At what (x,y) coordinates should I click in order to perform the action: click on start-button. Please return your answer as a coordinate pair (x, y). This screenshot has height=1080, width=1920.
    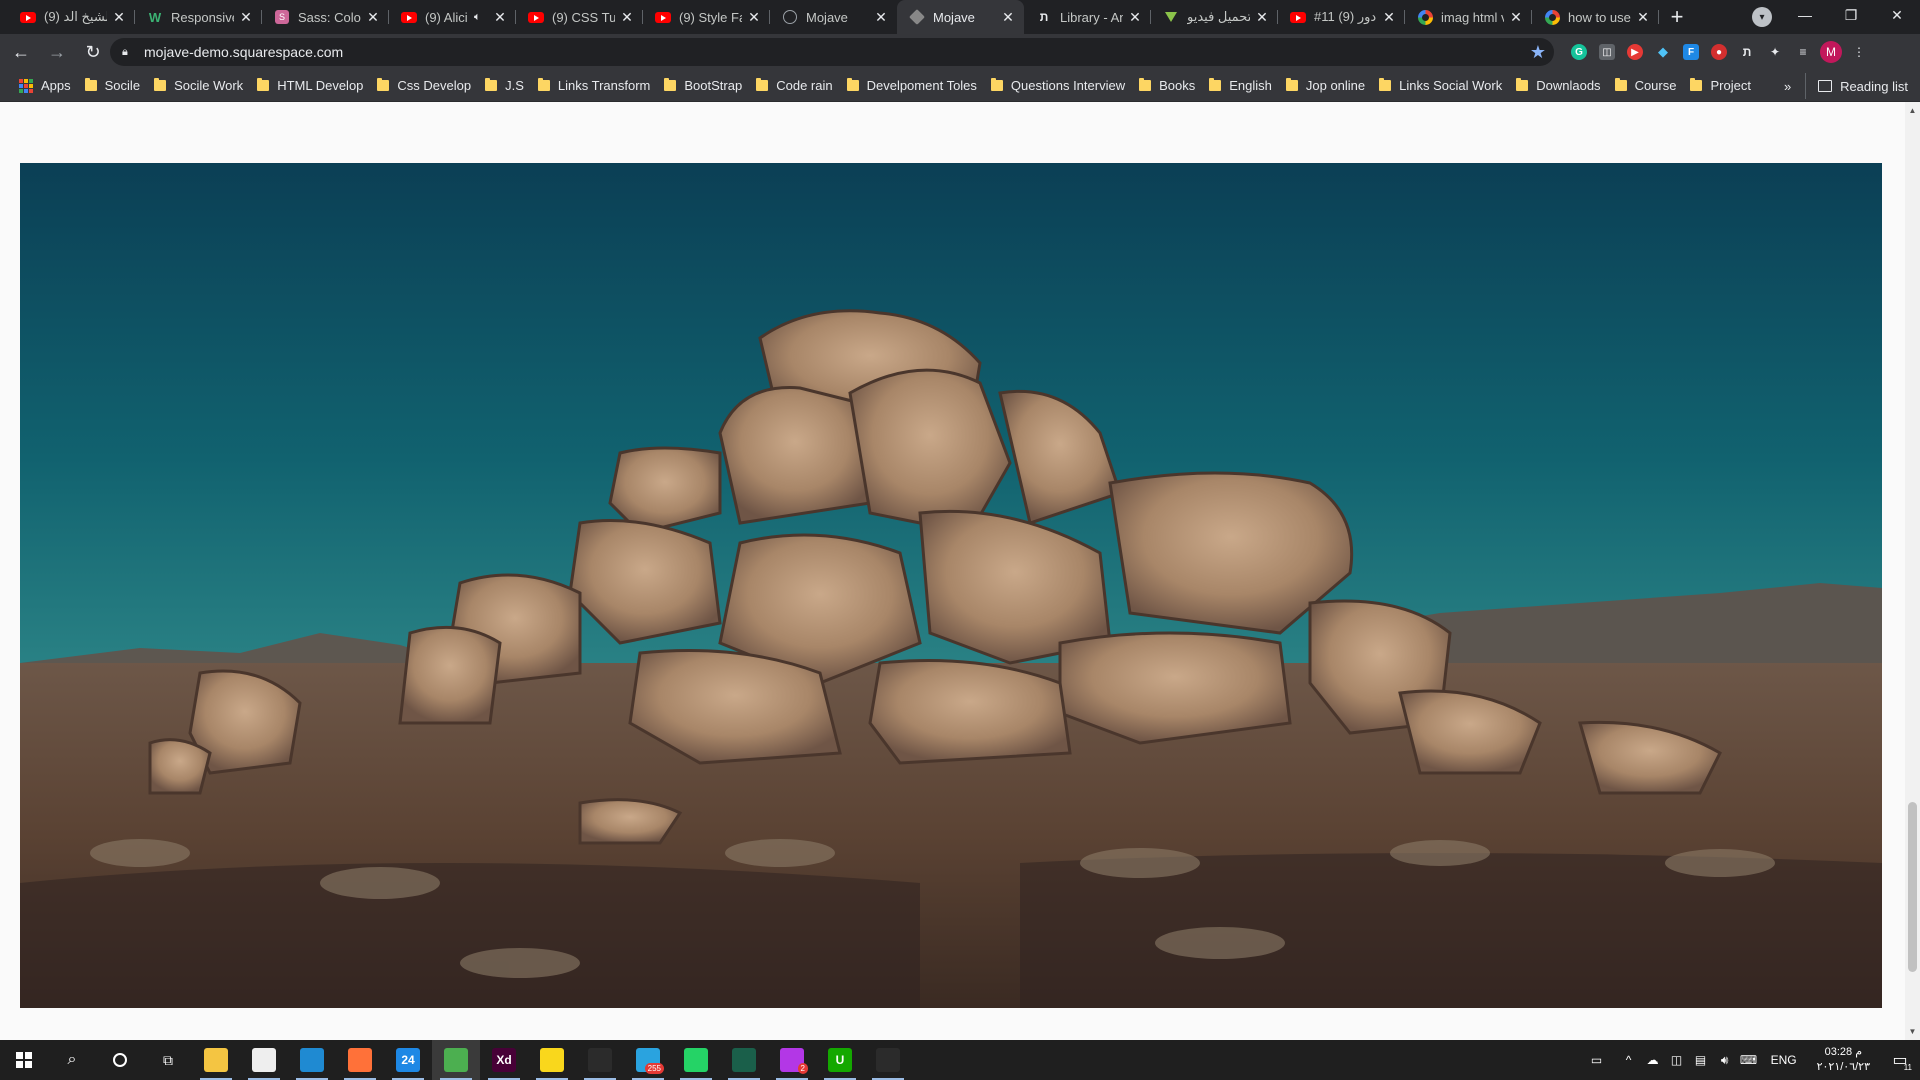
    Looking at the image, I should click on (24, 1060).